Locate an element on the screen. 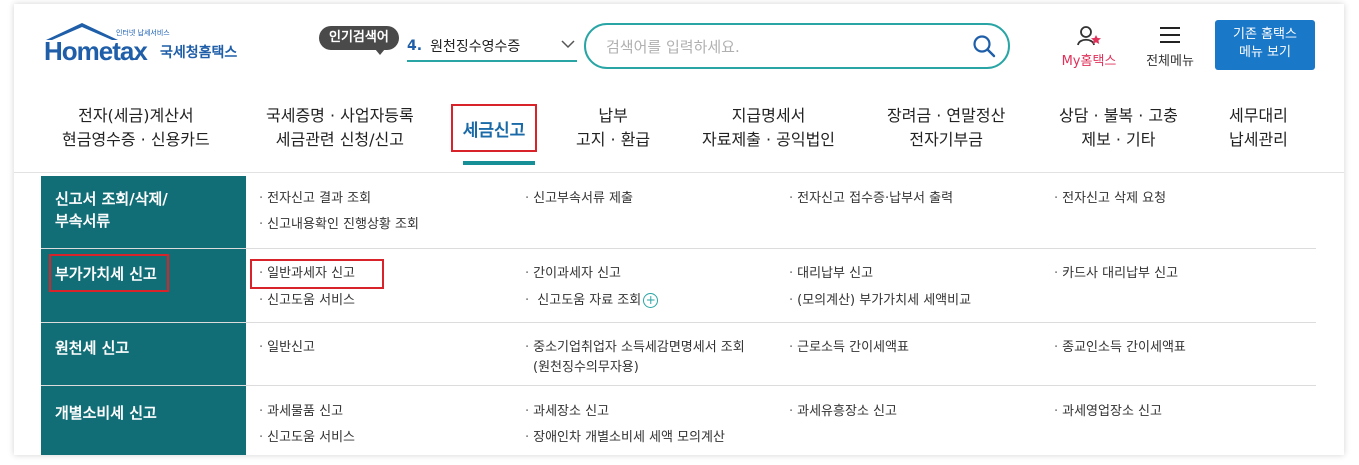  nav-item-line2: 전자기부금 is located at coordinates (946, 139).